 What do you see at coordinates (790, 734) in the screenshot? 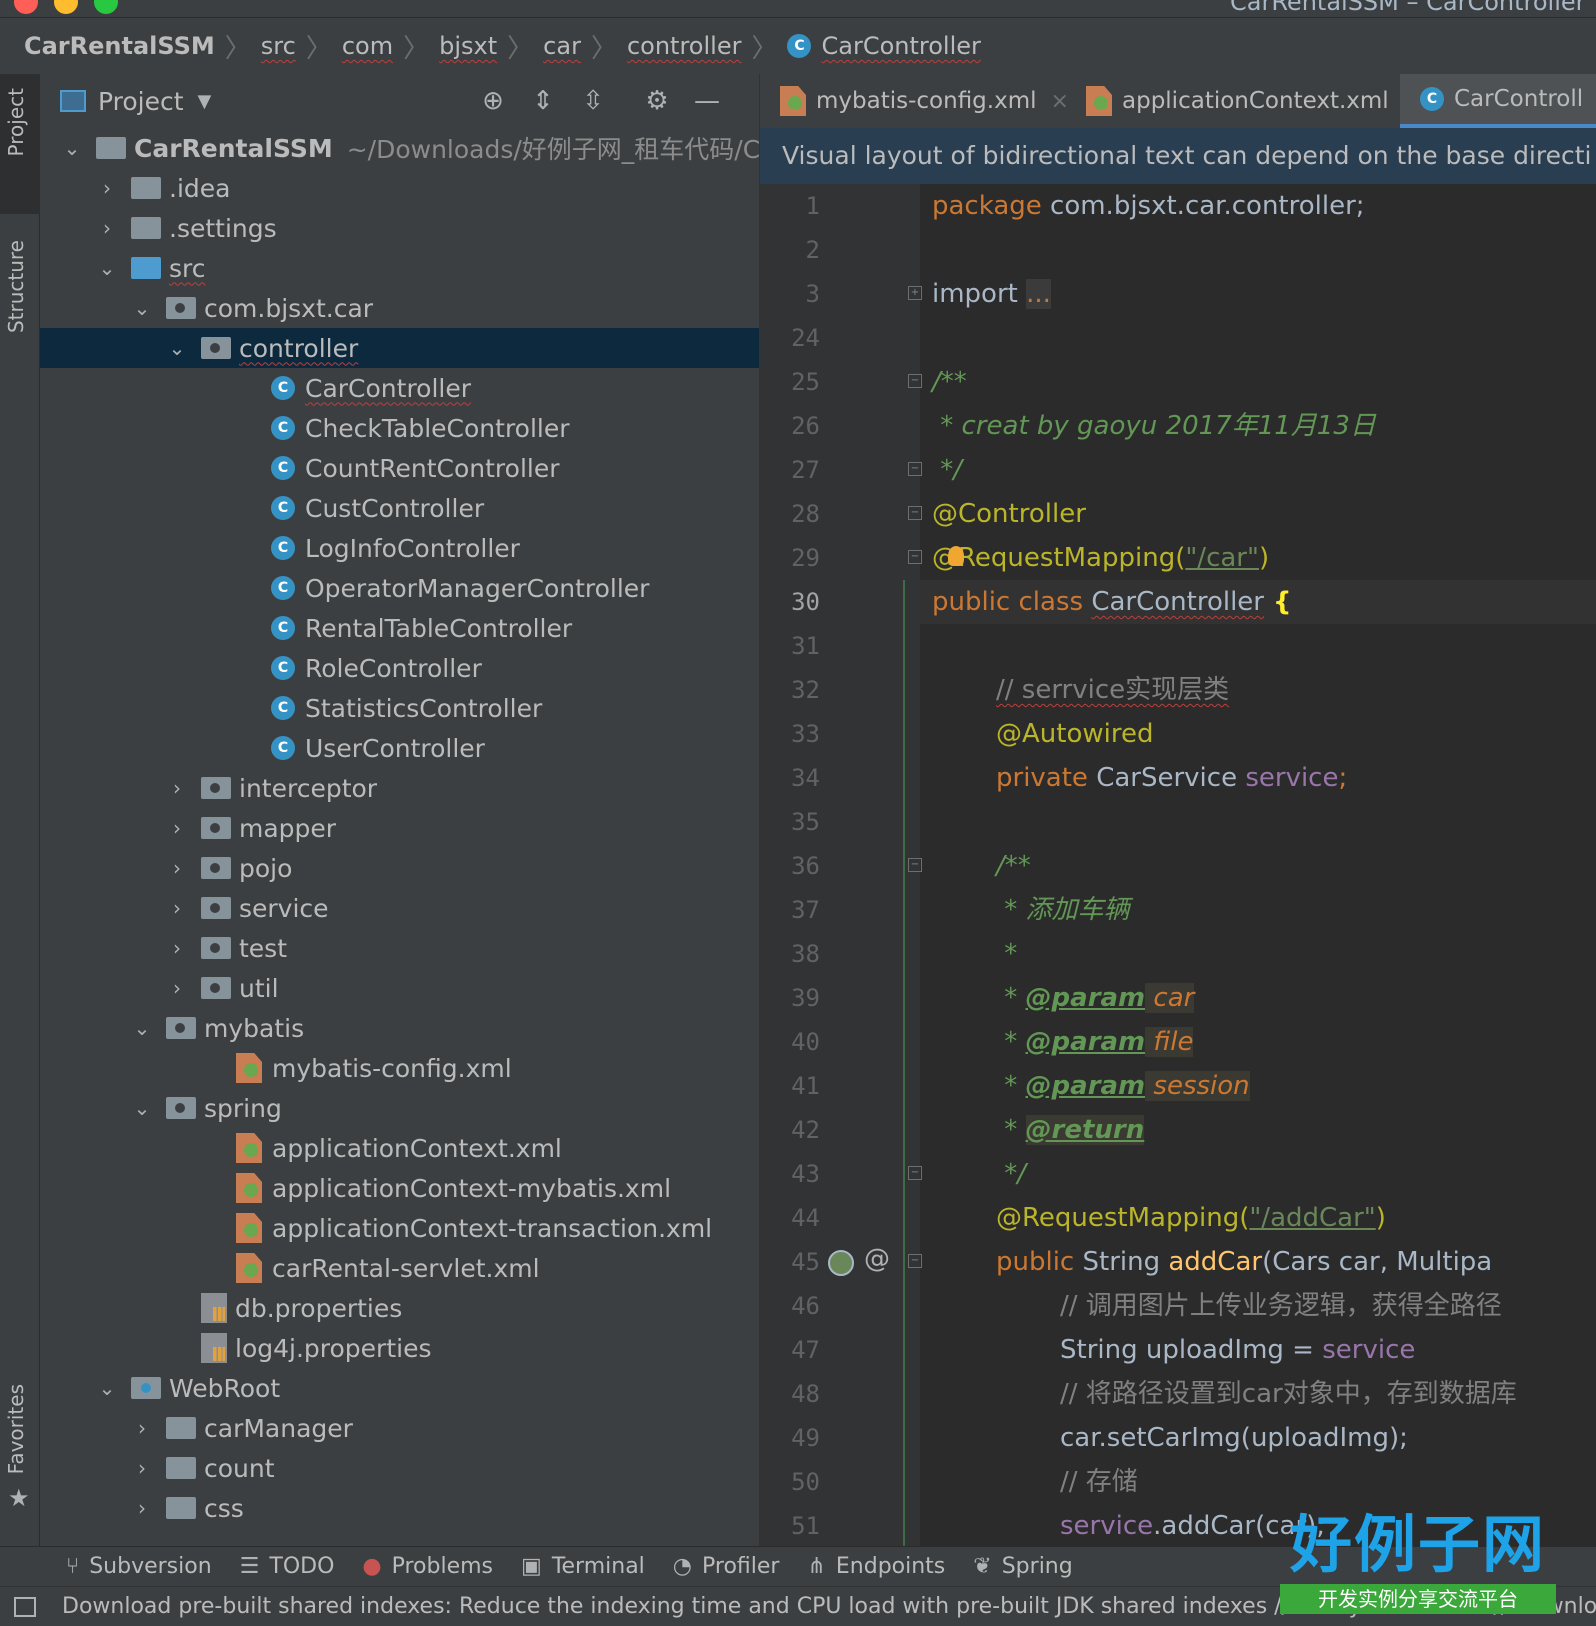
I see `line-number: 33` at bounding box center [790, 734].